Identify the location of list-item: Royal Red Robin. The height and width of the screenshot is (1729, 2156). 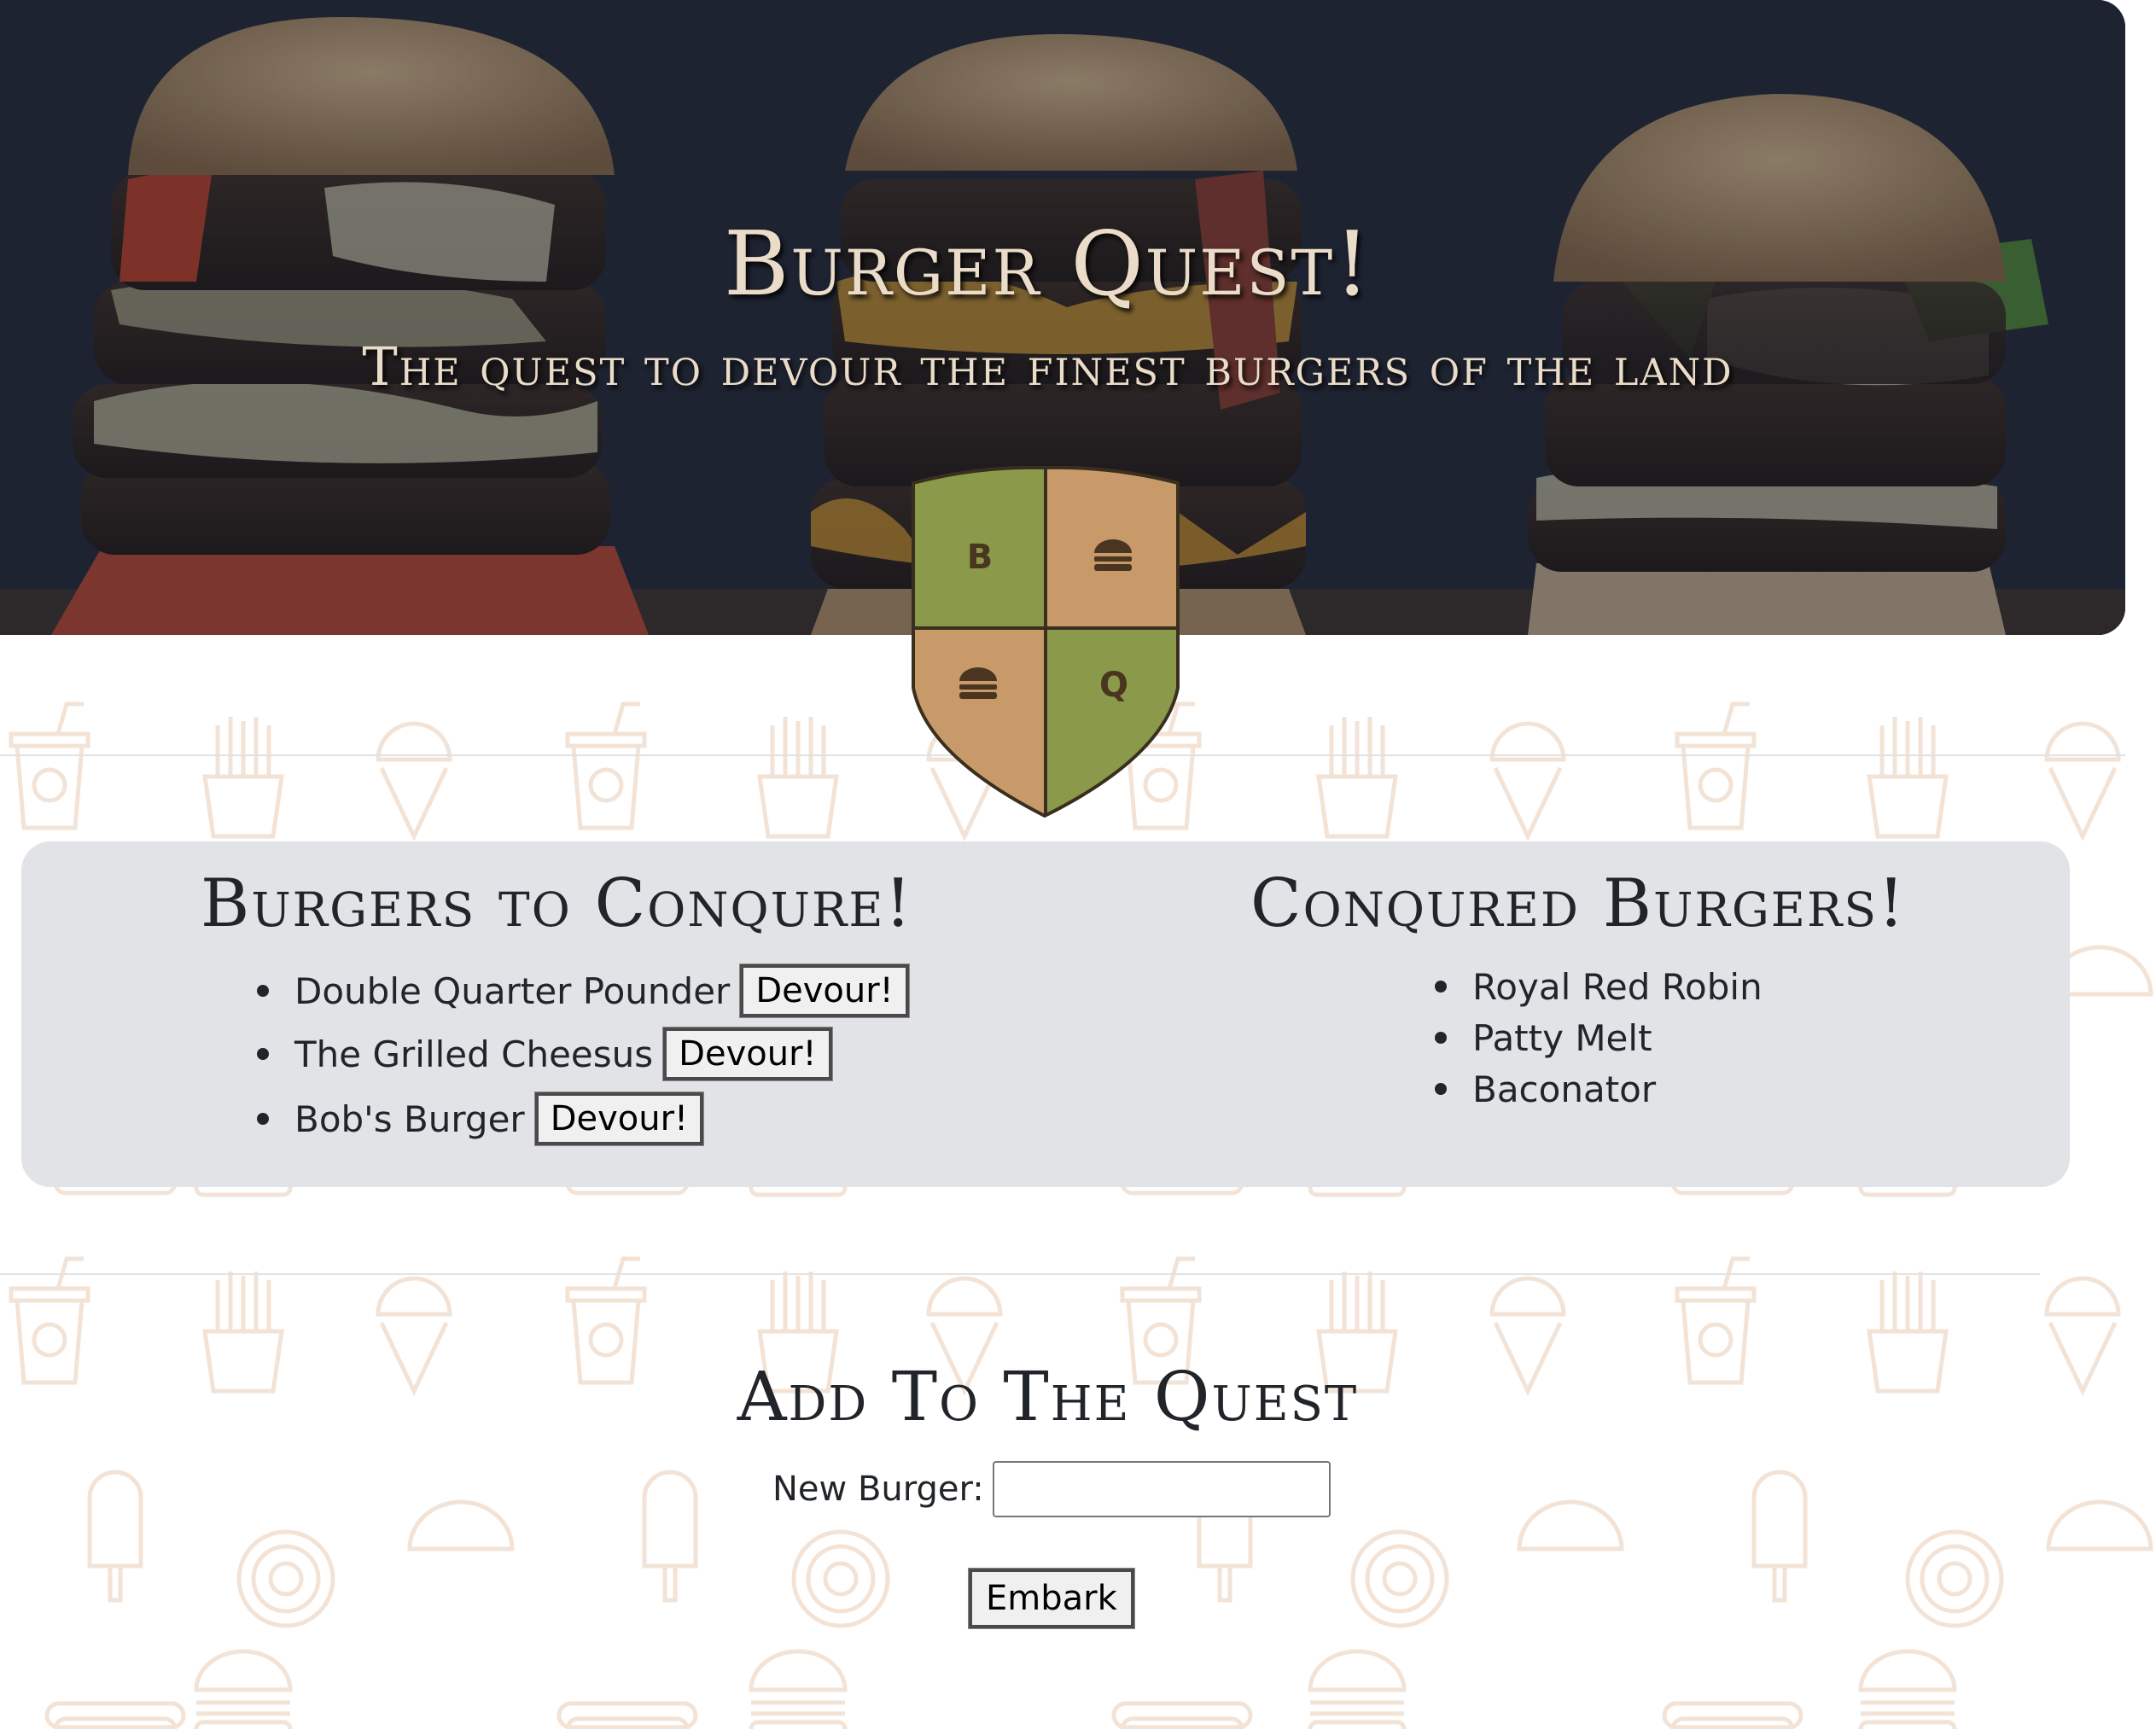
(1599, 986).